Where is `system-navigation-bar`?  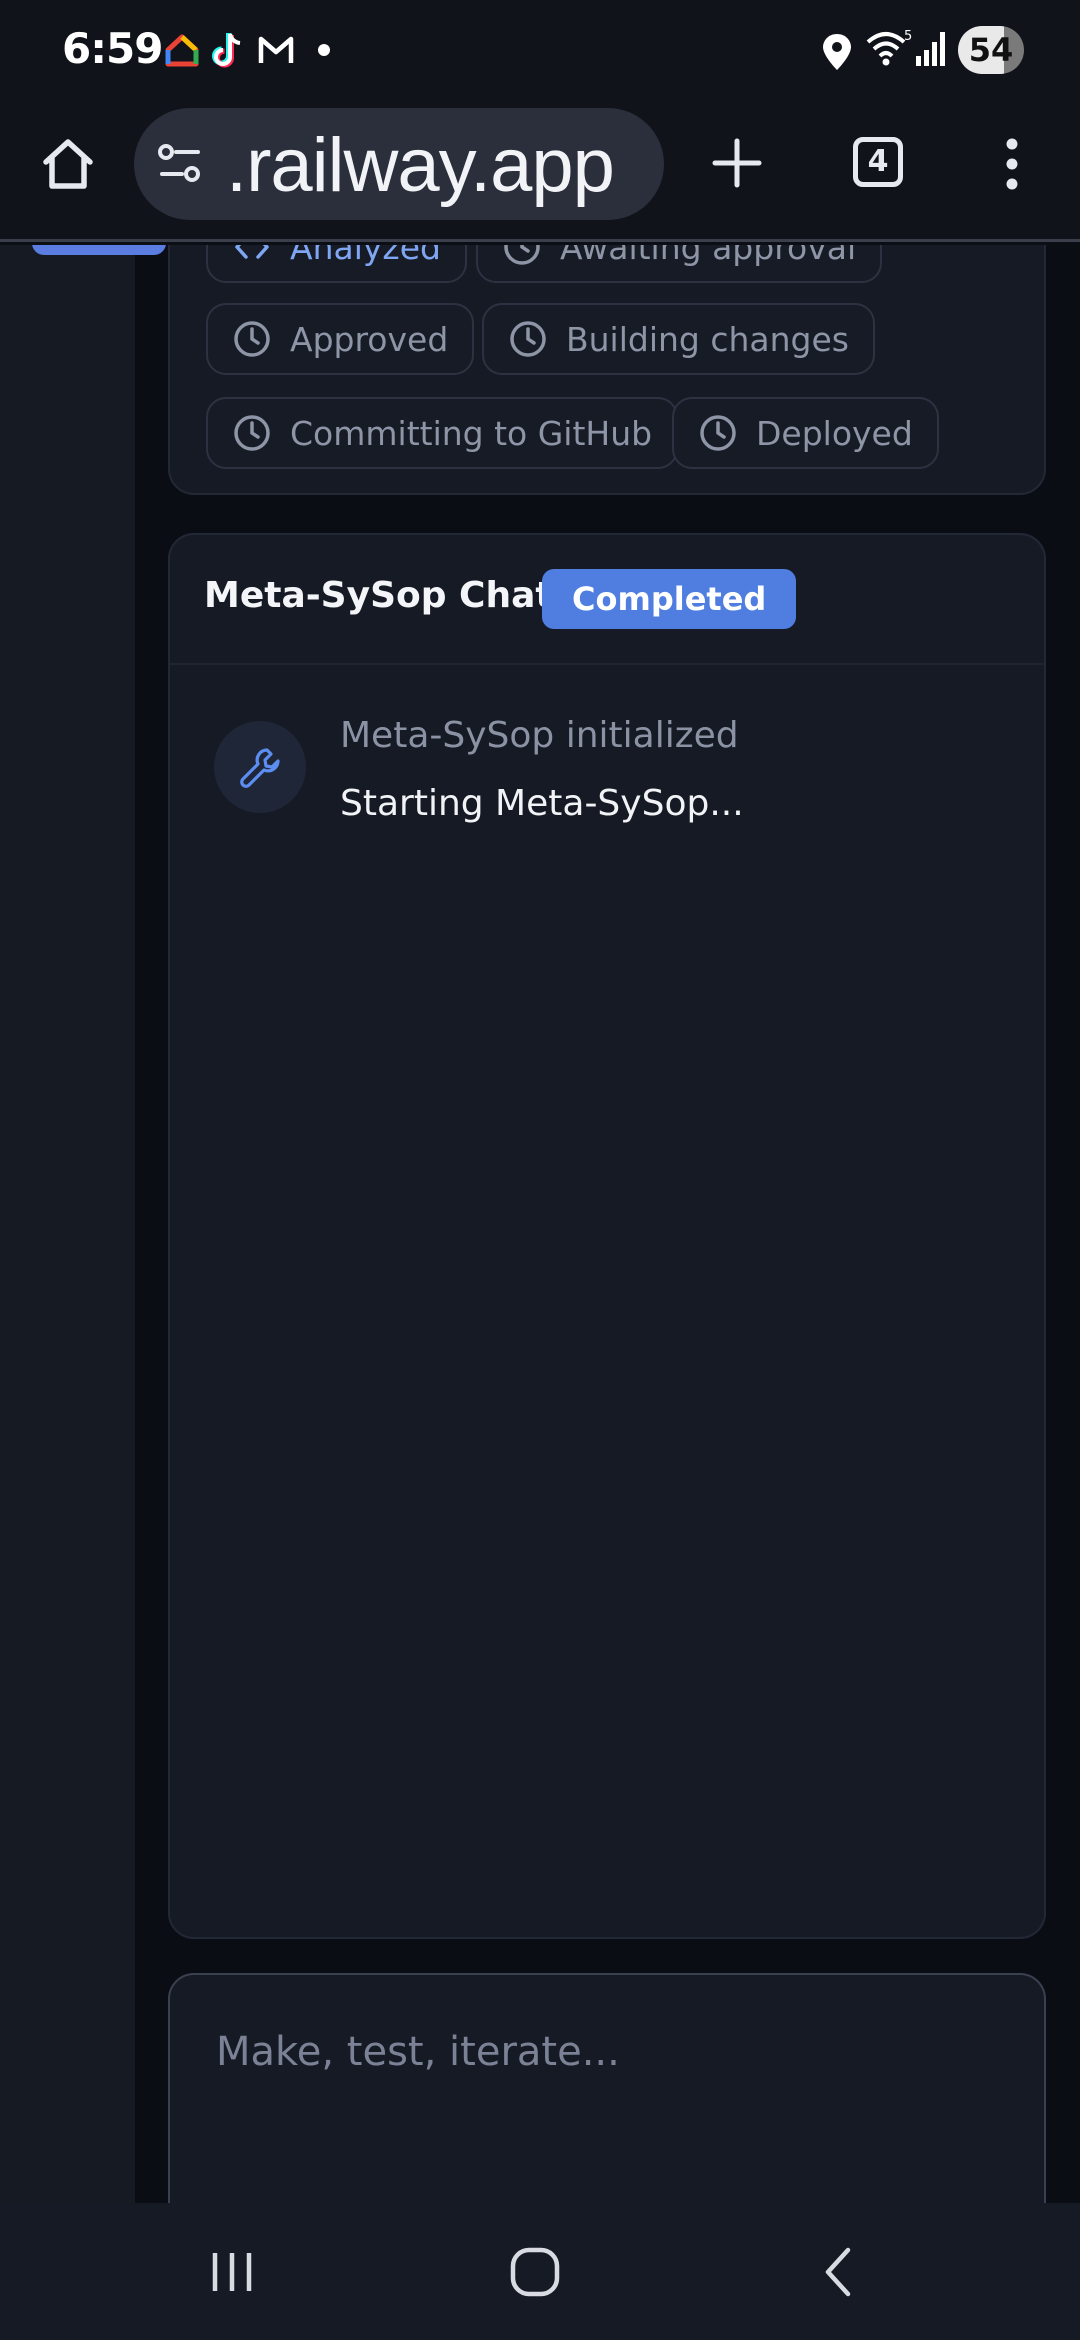
system-navigation-bar is located at coordinates (540, 2271).